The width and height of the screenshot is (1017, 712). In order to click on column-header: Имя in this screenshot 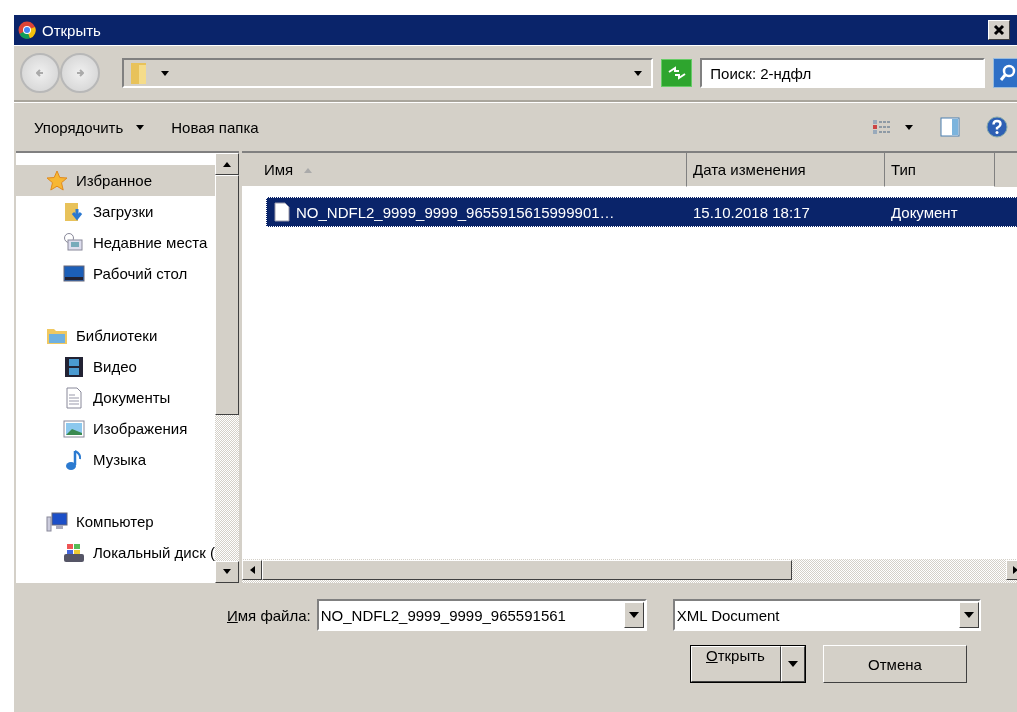, I will do `click(464, 170)`.